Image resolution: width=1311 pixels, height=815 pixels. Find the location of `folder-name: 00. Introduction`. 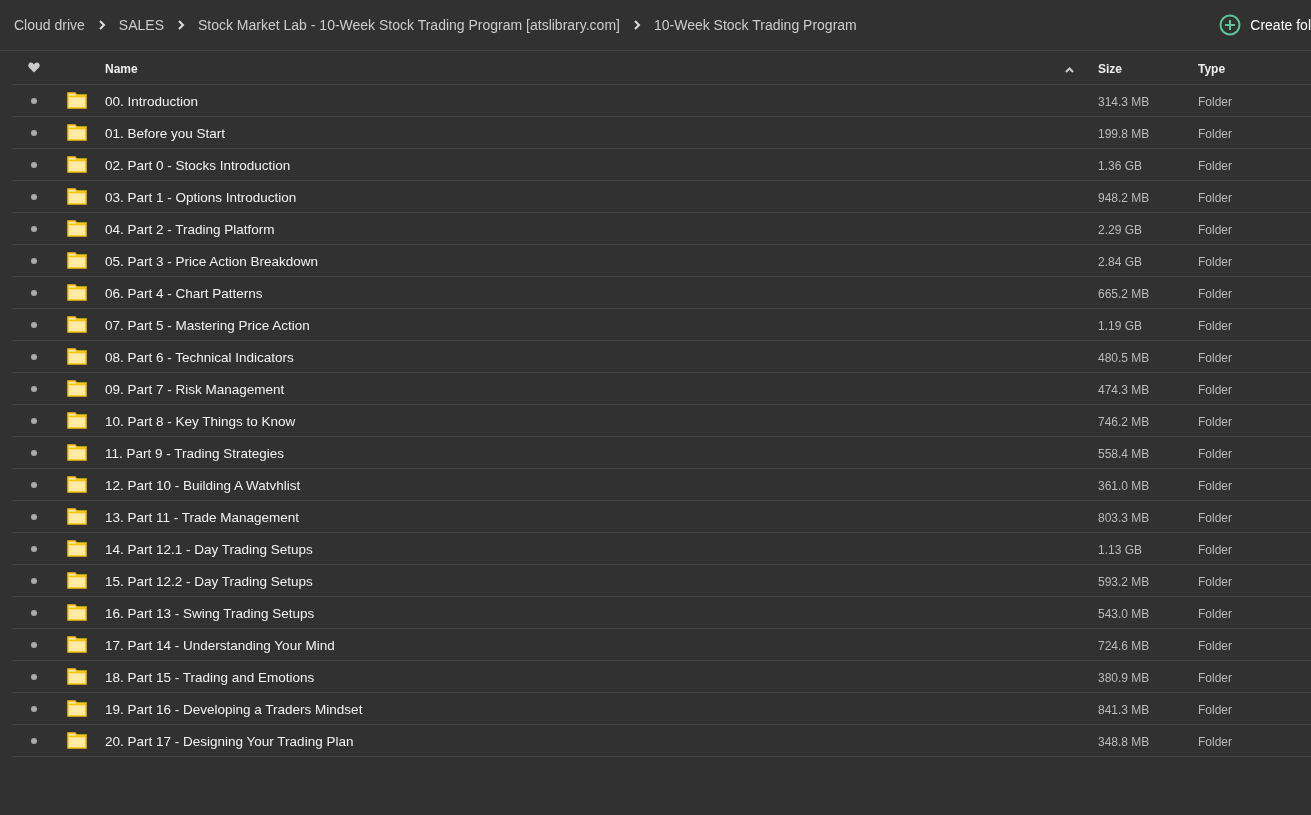

folder-name: 00. Introduction is located at coordinates (152, 101).